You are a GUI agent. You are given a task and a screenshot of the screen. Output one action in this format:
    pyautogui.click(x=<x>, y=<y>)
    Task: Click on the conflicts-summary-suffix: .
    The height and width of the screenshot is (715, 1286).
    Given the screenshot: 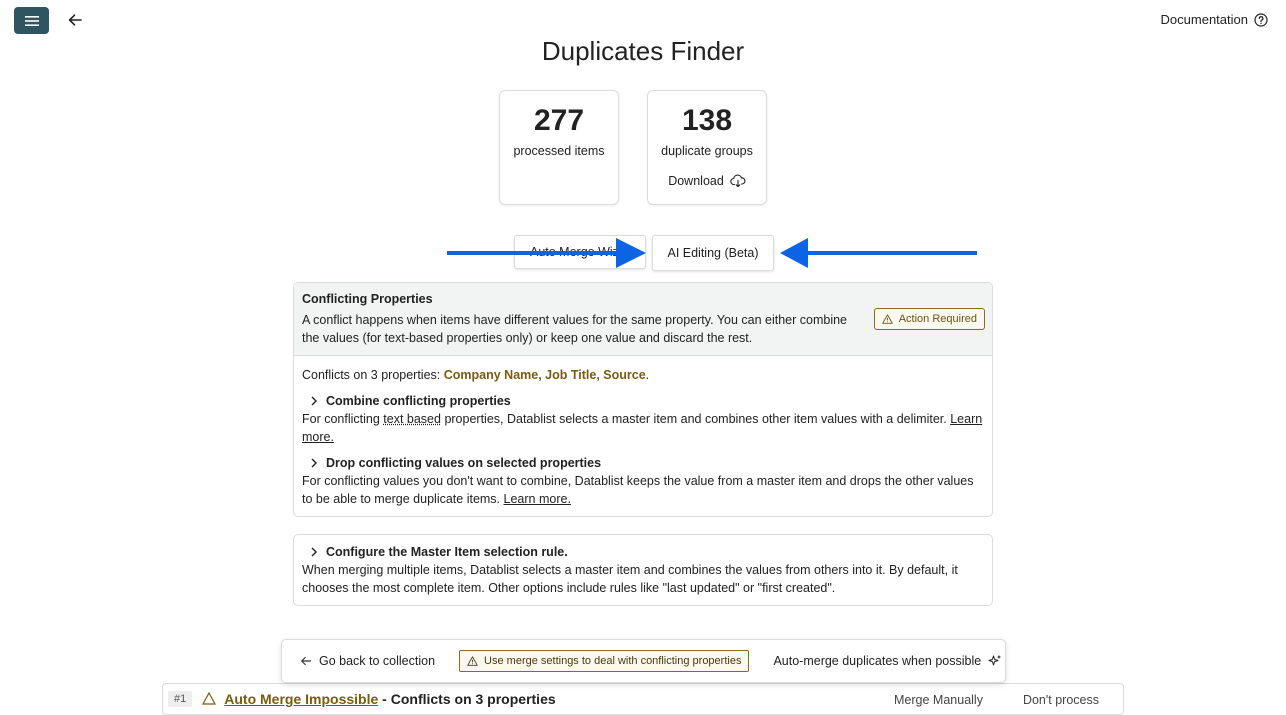 What is the action you would take?
    pyautogui.click(x=647, y=375)
    